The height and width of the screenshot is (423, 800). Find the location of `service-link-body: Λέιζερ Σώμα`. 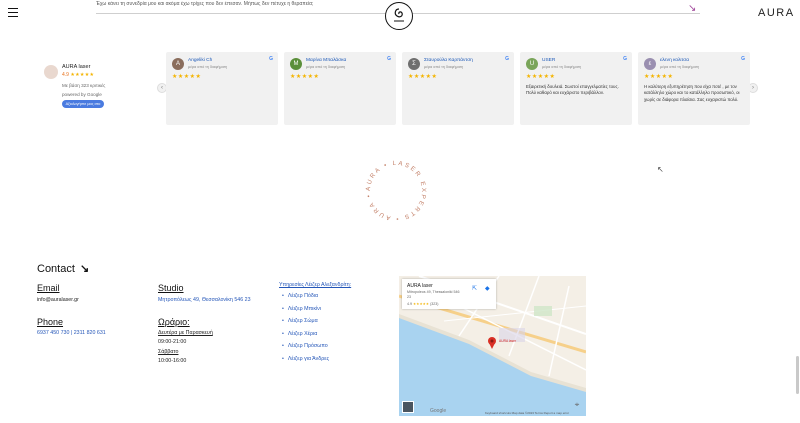

service-link-body: Λέιζερ Σώμα is located at coordinates (305, 321).